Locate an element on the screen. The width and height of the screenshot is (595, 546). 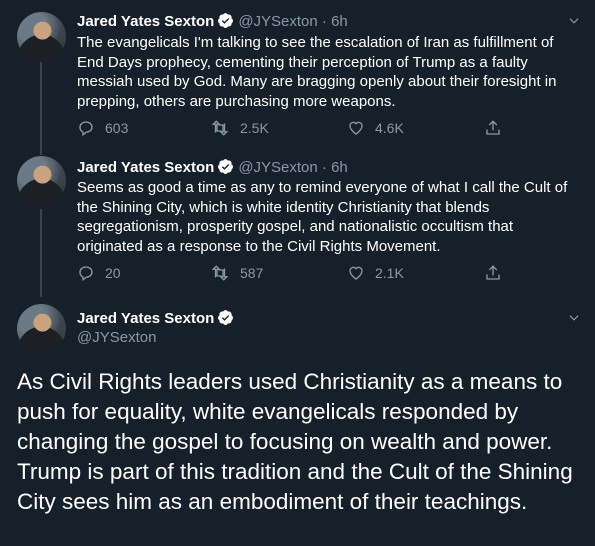
like-count: 2.1K is located at coordinates (389, 273).